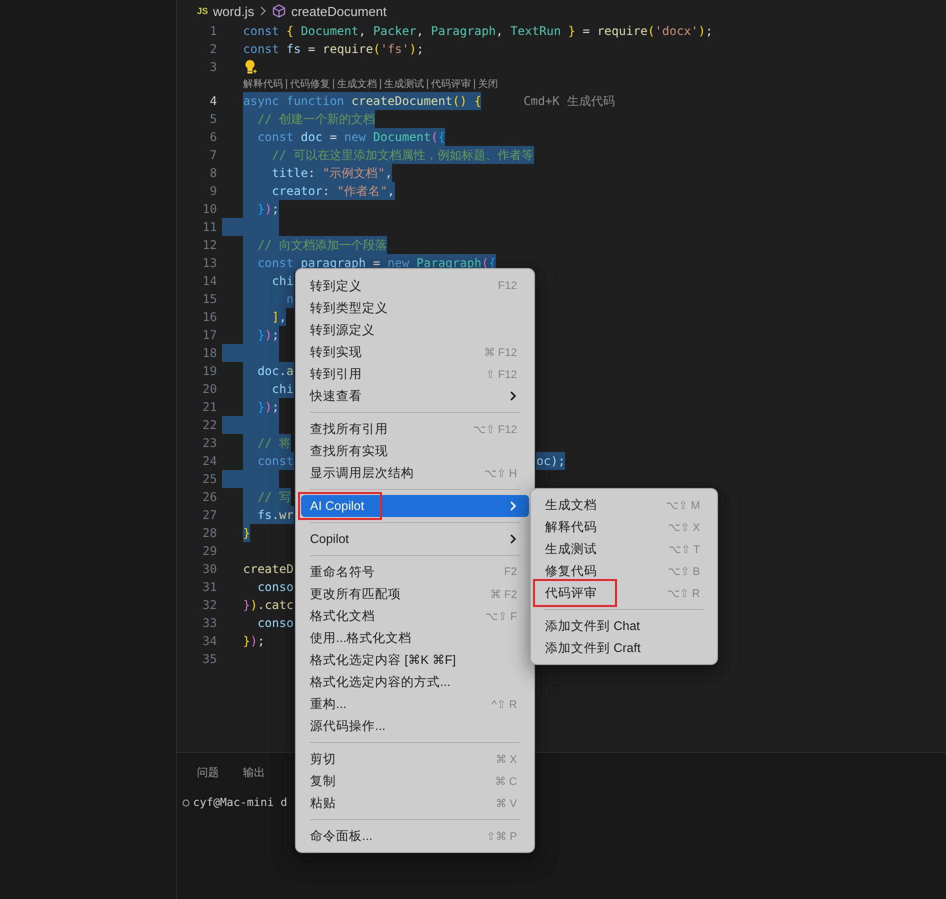 This screenshot has height=899, width=946. What do you see at coordinates (212, 67) in the screenshot?
I see `line-number: 3` at bounding box center [212, 67].